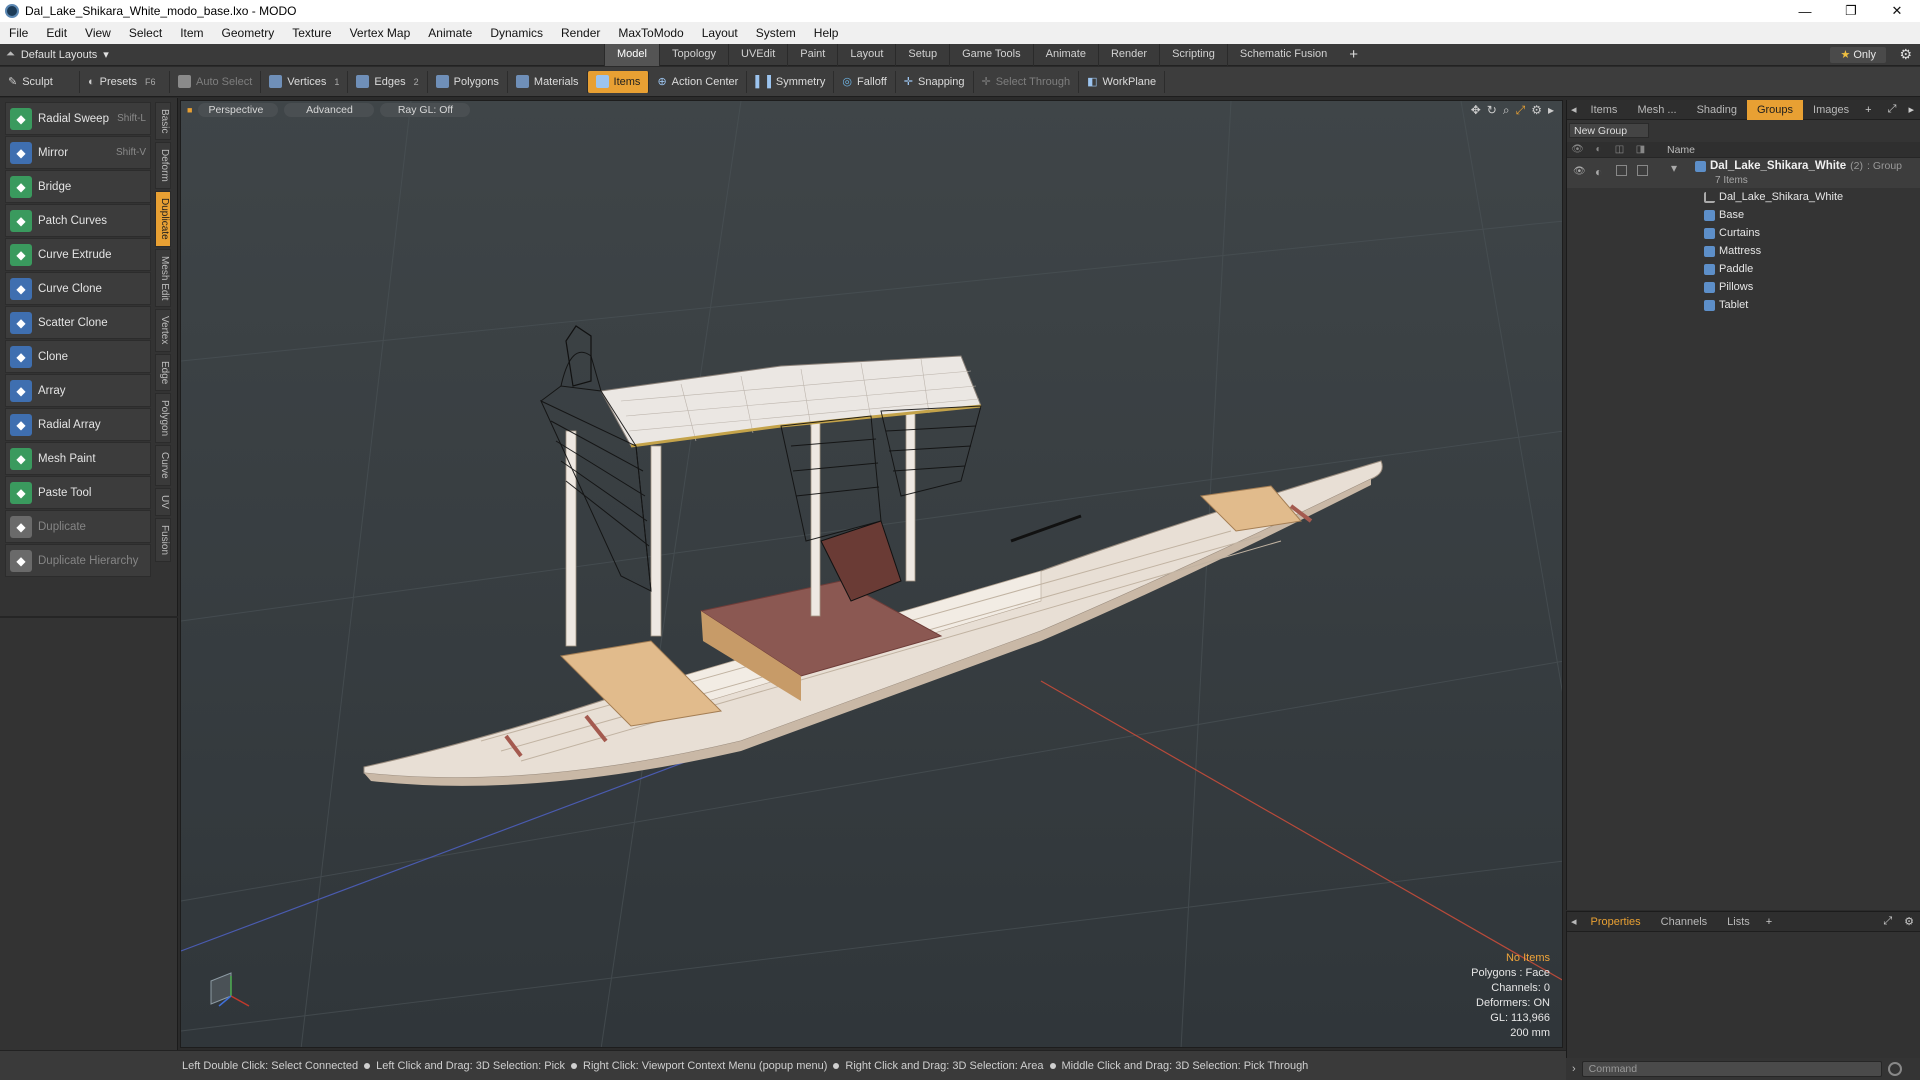 This screenshot has height=1080, width=1920. Describe the element at coordinates (1738, 922) in the screenshot. I see `tab-lists: Lists` at that location.